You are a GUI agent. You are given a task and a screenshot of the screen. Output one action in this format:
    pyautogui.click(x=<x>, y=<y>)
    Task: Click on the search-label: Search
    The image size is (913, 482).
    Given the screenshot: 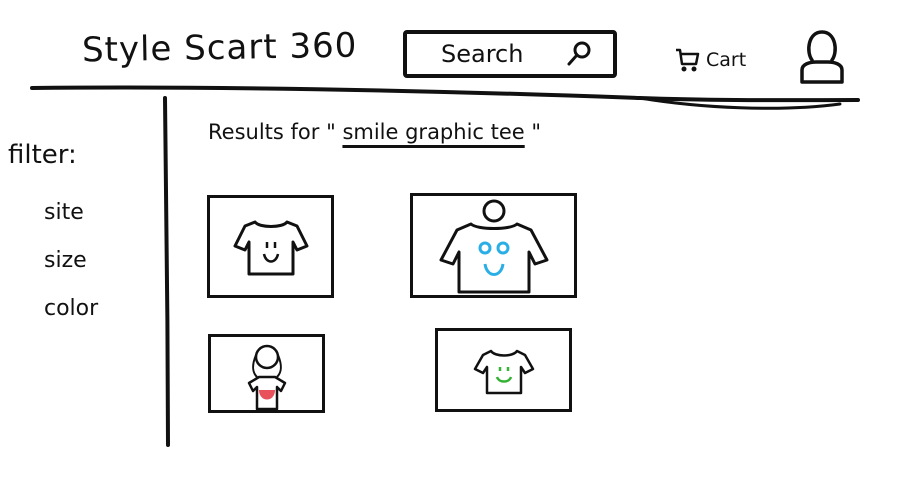 What is the action you would take?
    pyautogui.click(x=482, y=54)
    